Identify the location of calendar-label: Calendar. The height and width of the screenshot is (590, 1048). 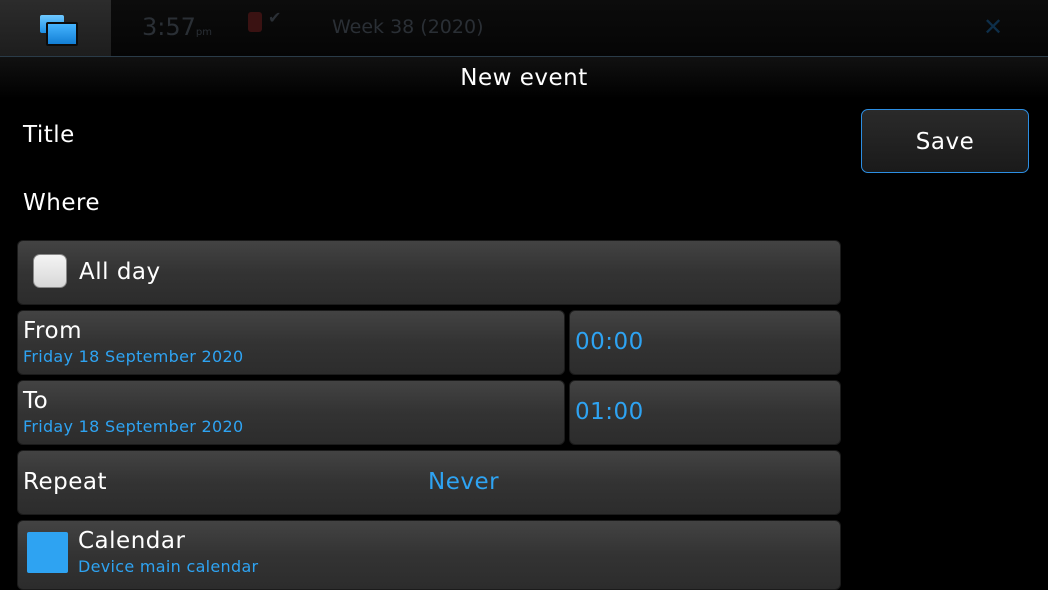
(132, 541).